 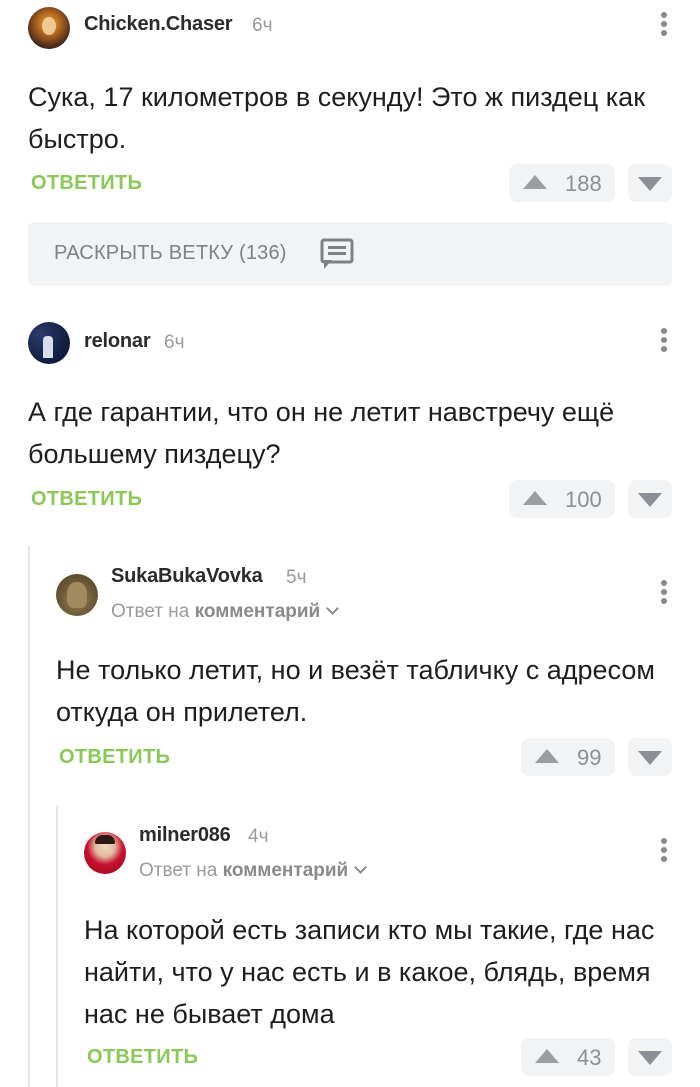 What do you see at coordinates (568, 757) in the screenshot?
I see `upvote-button: 99` at bounding box center [568, 757].